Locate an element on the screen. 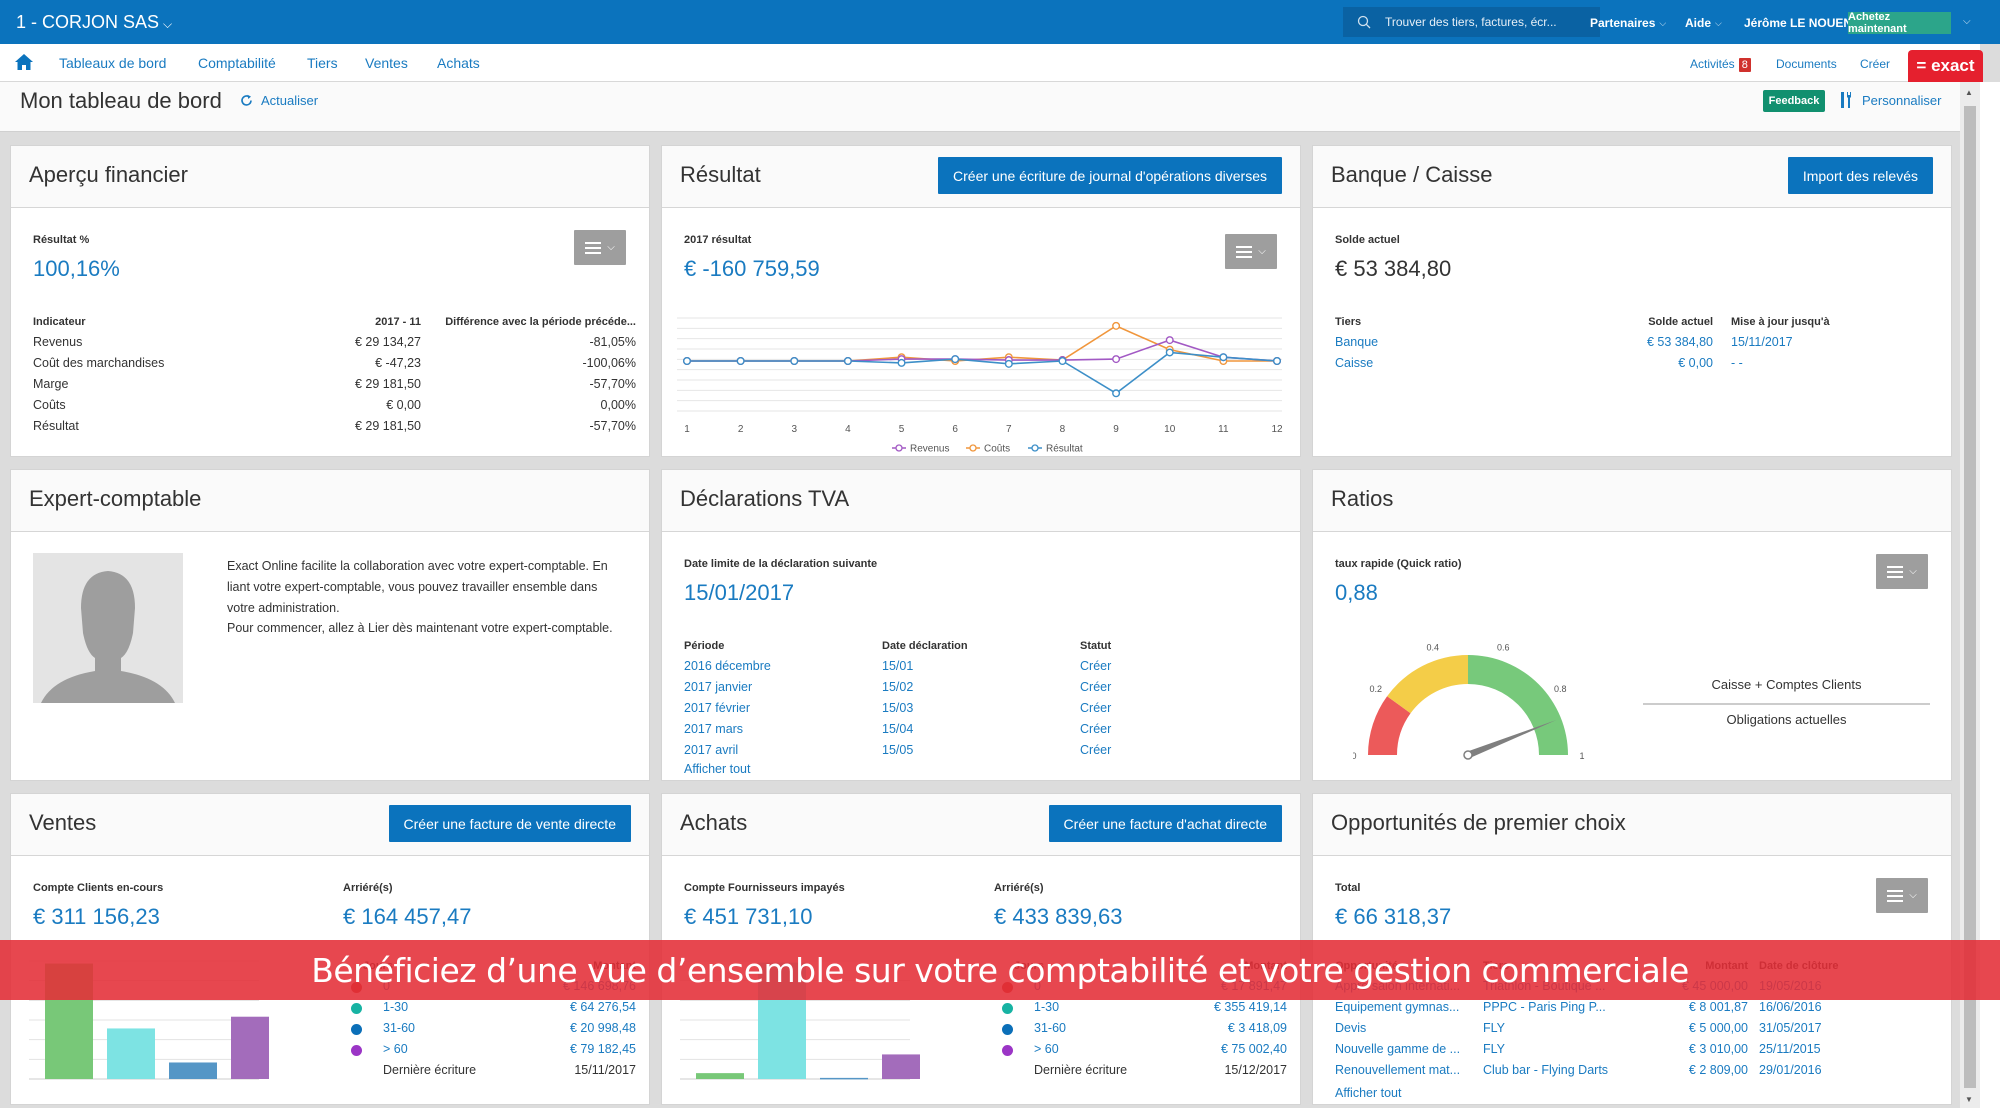 The image size is (2000, 1108). opportunity-link: Devis is located at coordinates (1350, 1028).